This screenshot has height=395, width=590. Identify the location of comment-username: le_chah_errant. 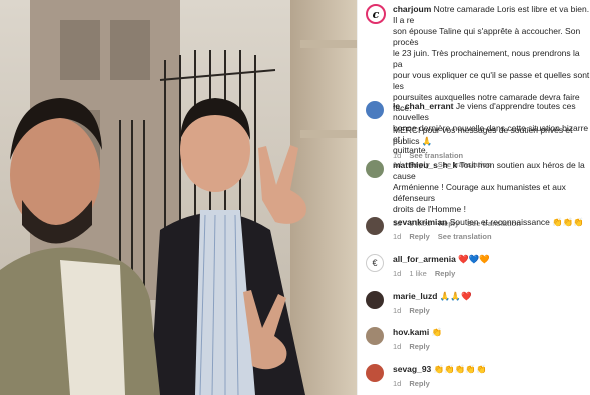
(423, 106).